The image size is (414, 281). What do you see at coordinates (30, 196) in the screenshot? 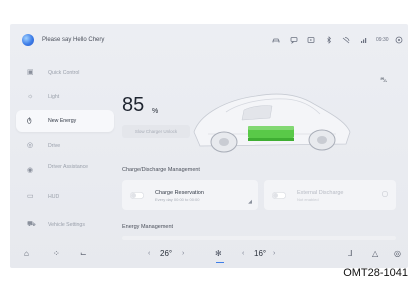
I see `hud-icon: ▭` at bounding box center [30, 196].